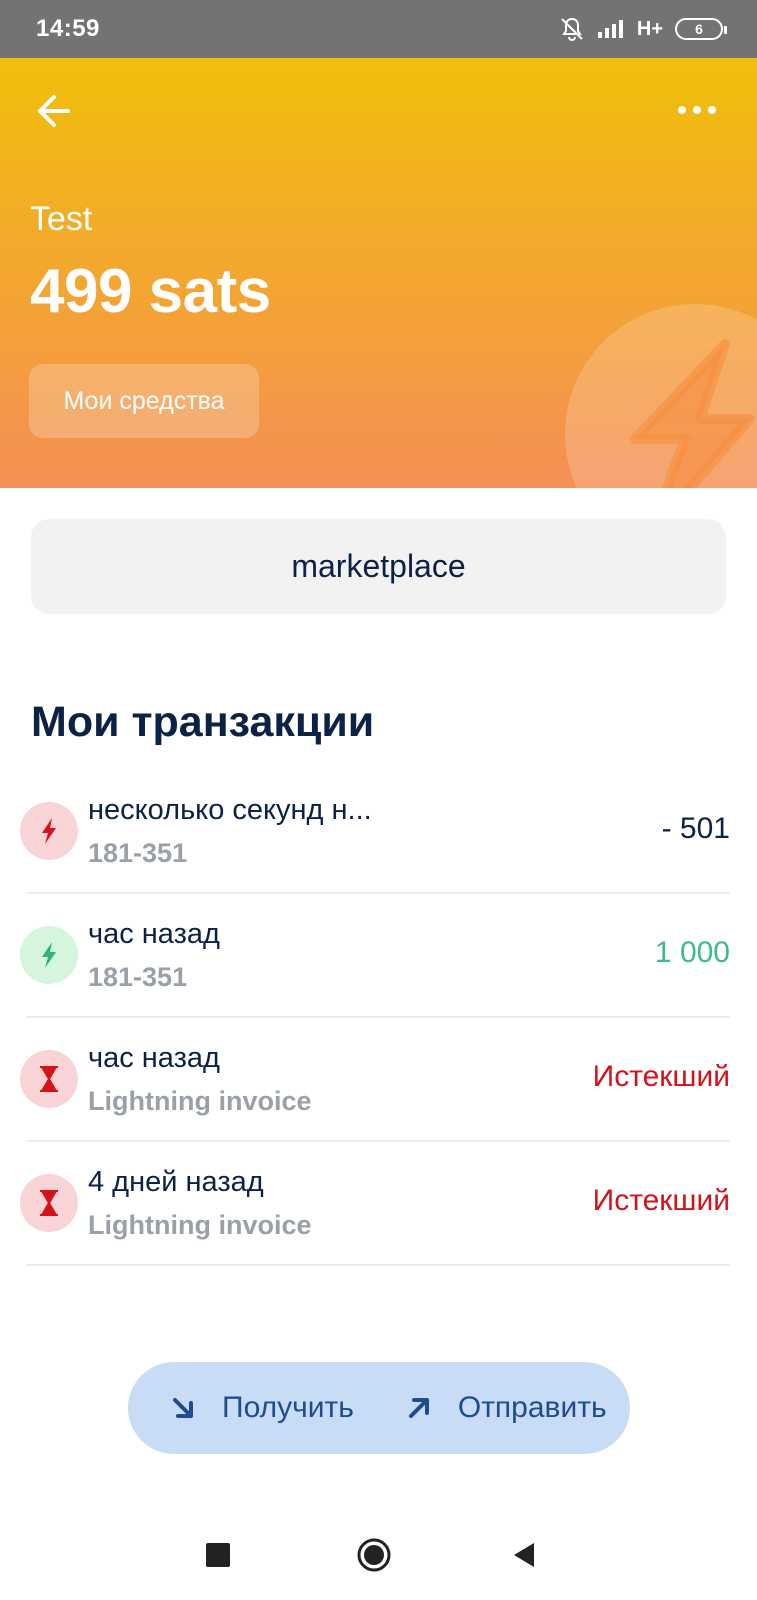 The image size is (757, 1600). I want to click on transaction-row: 4 дней назад Lightning invoice Истекший, so click(375, 1204).